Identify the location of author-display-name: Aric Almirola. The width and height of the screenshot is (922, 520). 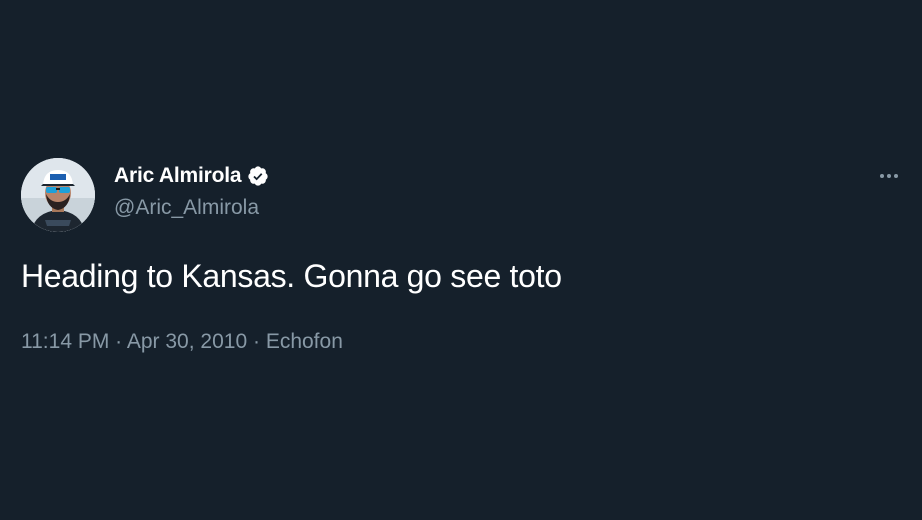
(178, 176).